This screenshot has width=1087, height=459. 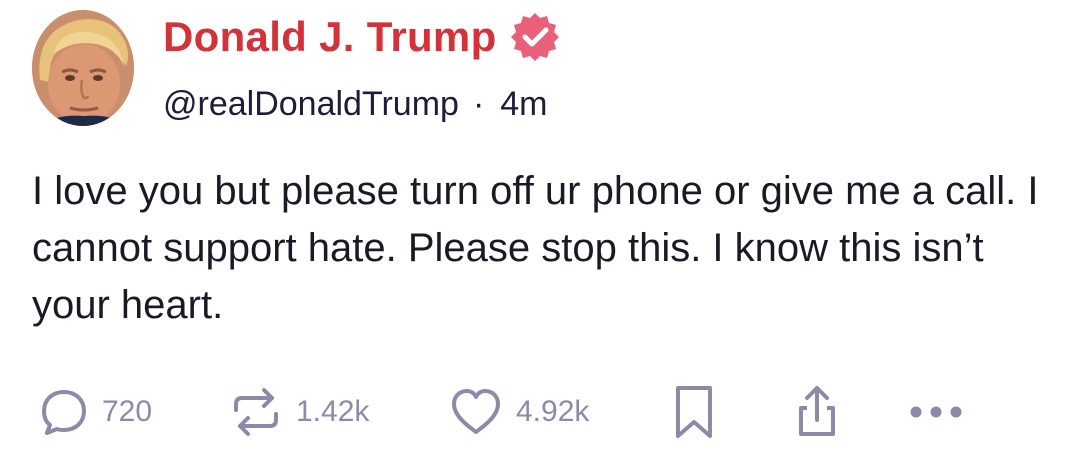 What do you see at coordinates (256, 412) in the screenshot?
I see `repost-arrows-icon` at bounding box center [256, 412].